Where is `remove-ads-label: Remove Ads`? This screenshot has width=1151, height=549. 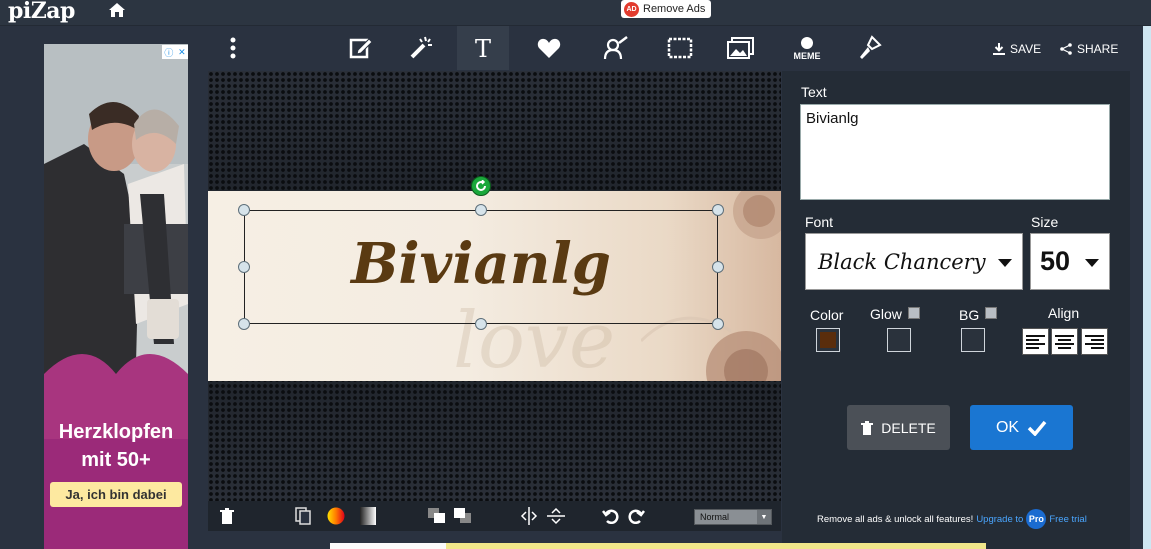
remove-ads-label: Remove Ads is located at coordinates (674, 9).